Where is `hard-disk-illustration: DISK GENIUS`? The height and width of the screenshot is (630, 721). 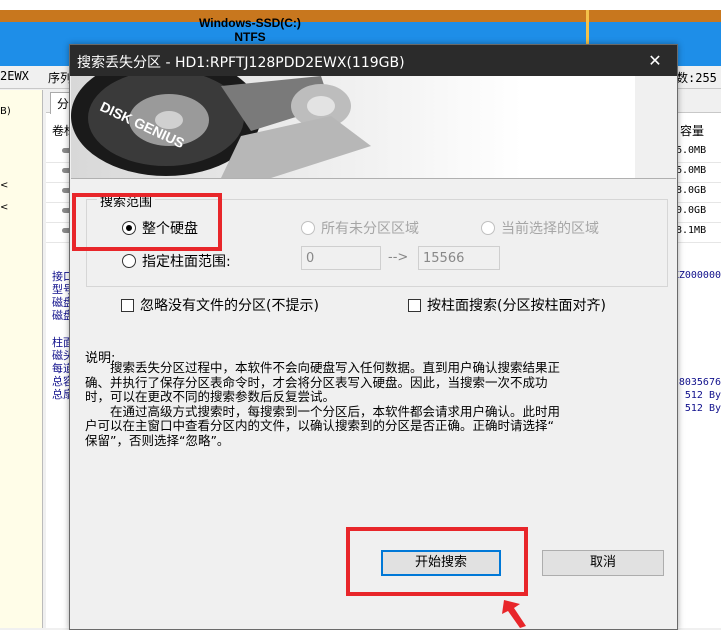 hard-disk-illustration: DISK GENIUS is located at coordinates (221, 127).